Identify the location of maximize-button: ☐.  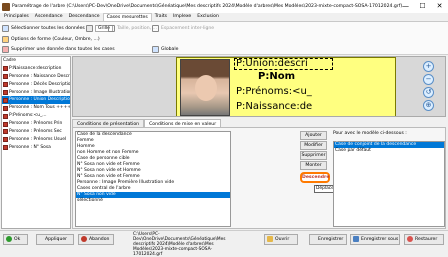
(422, 6).